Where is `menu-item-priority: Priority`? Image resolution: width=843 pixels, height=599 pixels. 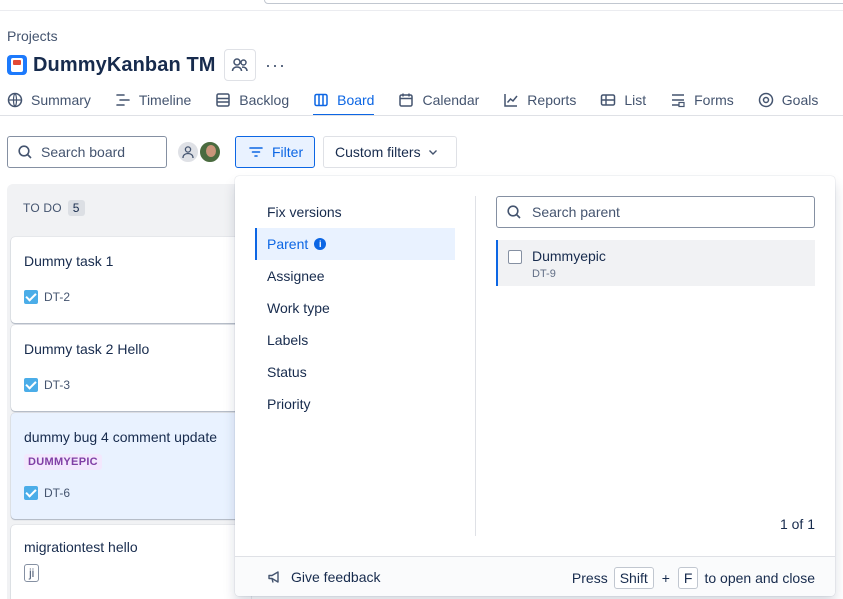 menu-item-priority: Priority is located at coordinates (355, 404).